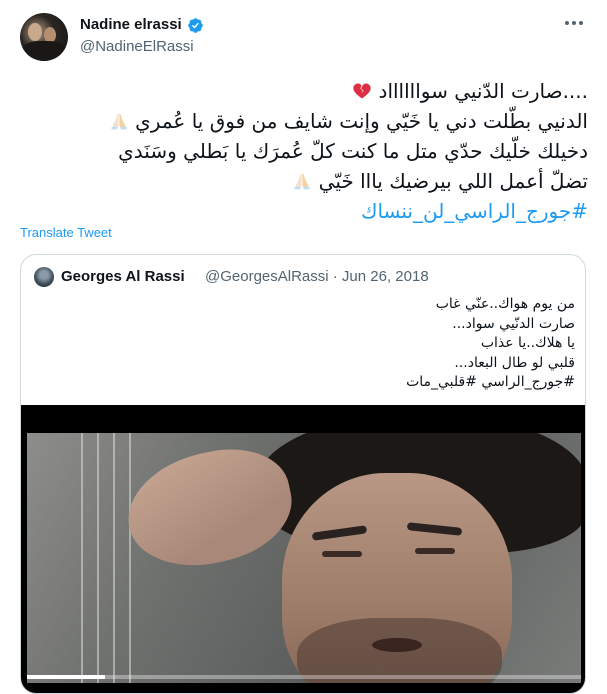 This screenshot has width=607, height=694. What do you see at coordinates (317, 276) in the screenshot?
I see `quoted-handle-date: @GeorgesAlRassi · Jun 26, 2018` at bounding box center [317, 276].